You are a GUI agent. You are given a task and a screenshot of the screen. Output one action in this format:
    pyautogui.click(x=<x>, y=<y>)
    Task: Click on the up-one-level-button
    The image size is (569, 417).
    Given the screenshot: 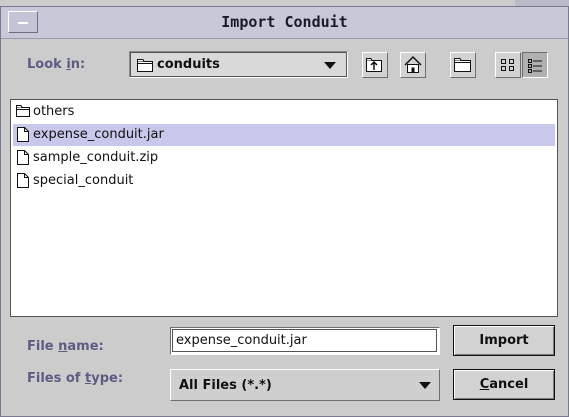 What is the action you would take?
    pyautogui.click(x=375, y=65)
    